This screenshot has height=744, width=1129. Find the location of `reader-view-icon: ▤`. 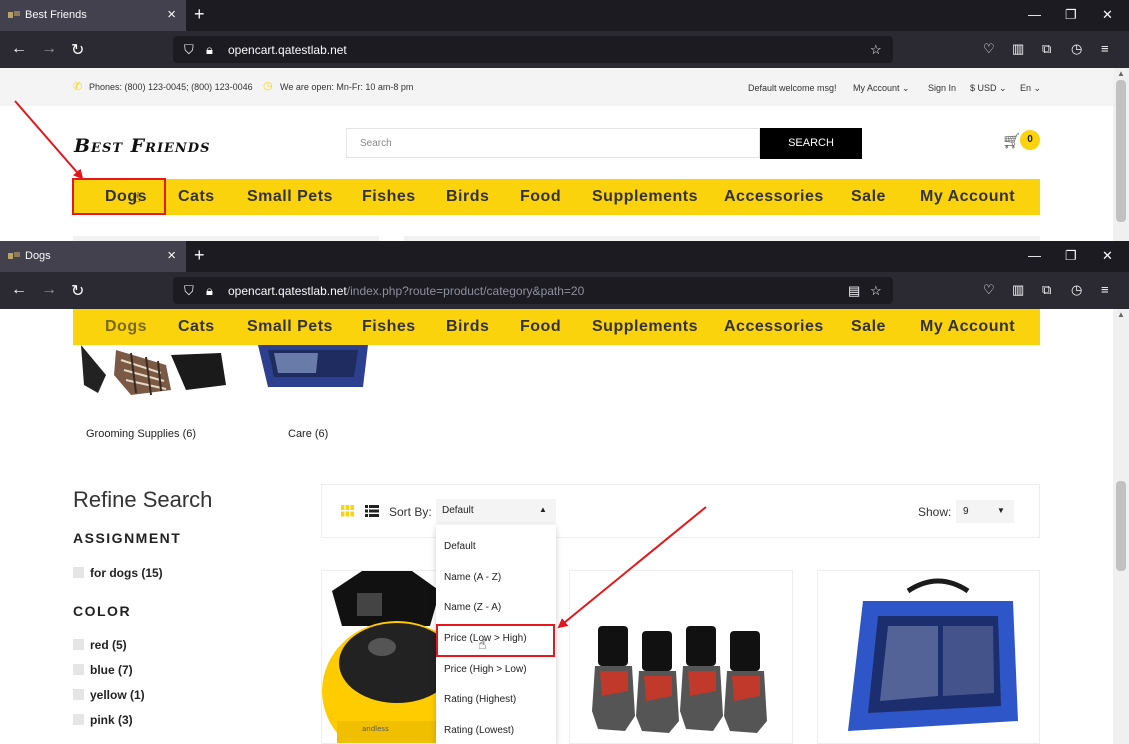

reader-view-icon: ▤ is located at coordinates (854, 291).